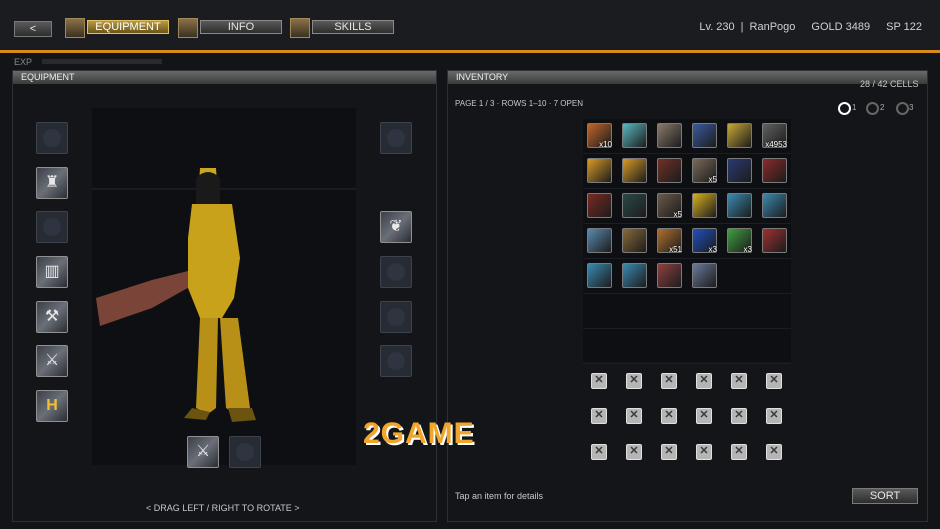  What do you see at coordinates (605, 144) in the screenshot?
I see `item-quantity: x10` at bounding box center [605, 144].